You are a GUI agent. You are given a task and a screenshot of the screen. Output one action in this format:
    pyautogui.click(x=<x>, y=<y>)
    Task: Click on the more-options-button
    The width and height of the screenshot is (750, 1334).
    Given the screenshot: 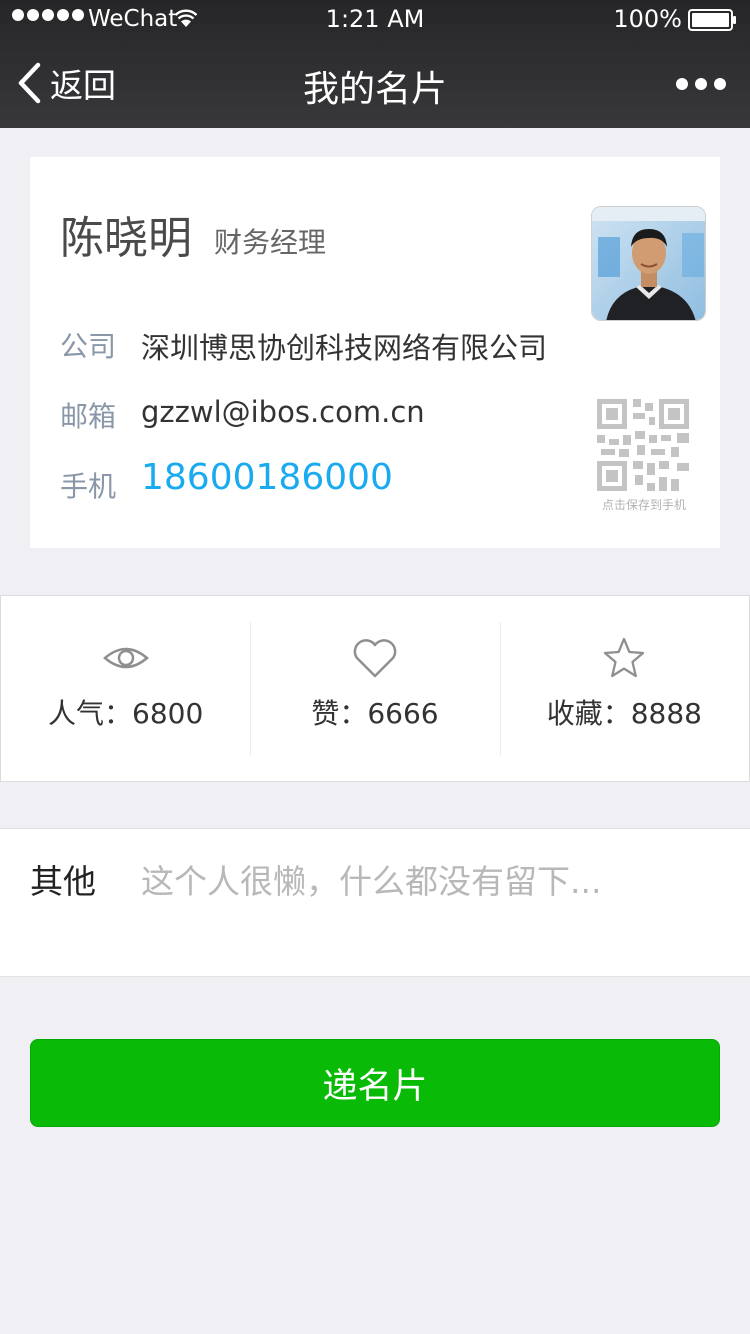 What is the action you would take?
    pyautogui.click(x=701, y=84)
    